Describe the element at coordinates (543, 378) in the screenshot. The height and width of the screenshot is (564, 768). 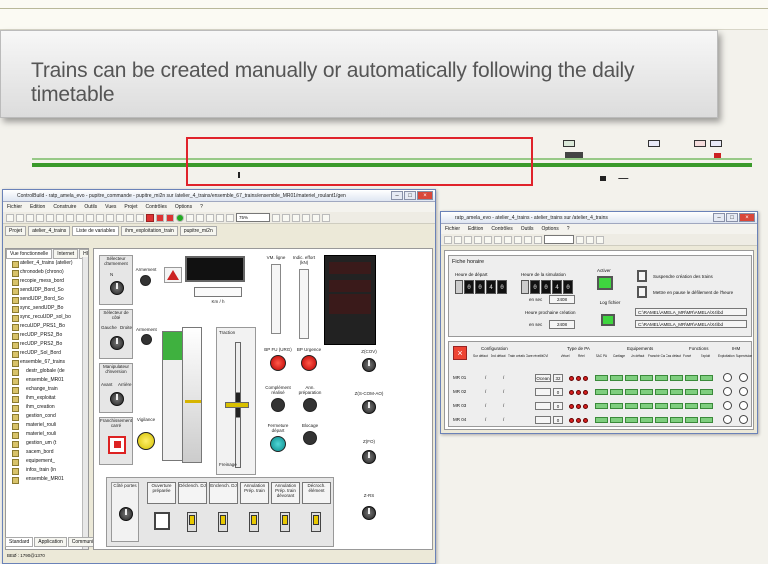
I see `gare-field: Ocean` at that location.